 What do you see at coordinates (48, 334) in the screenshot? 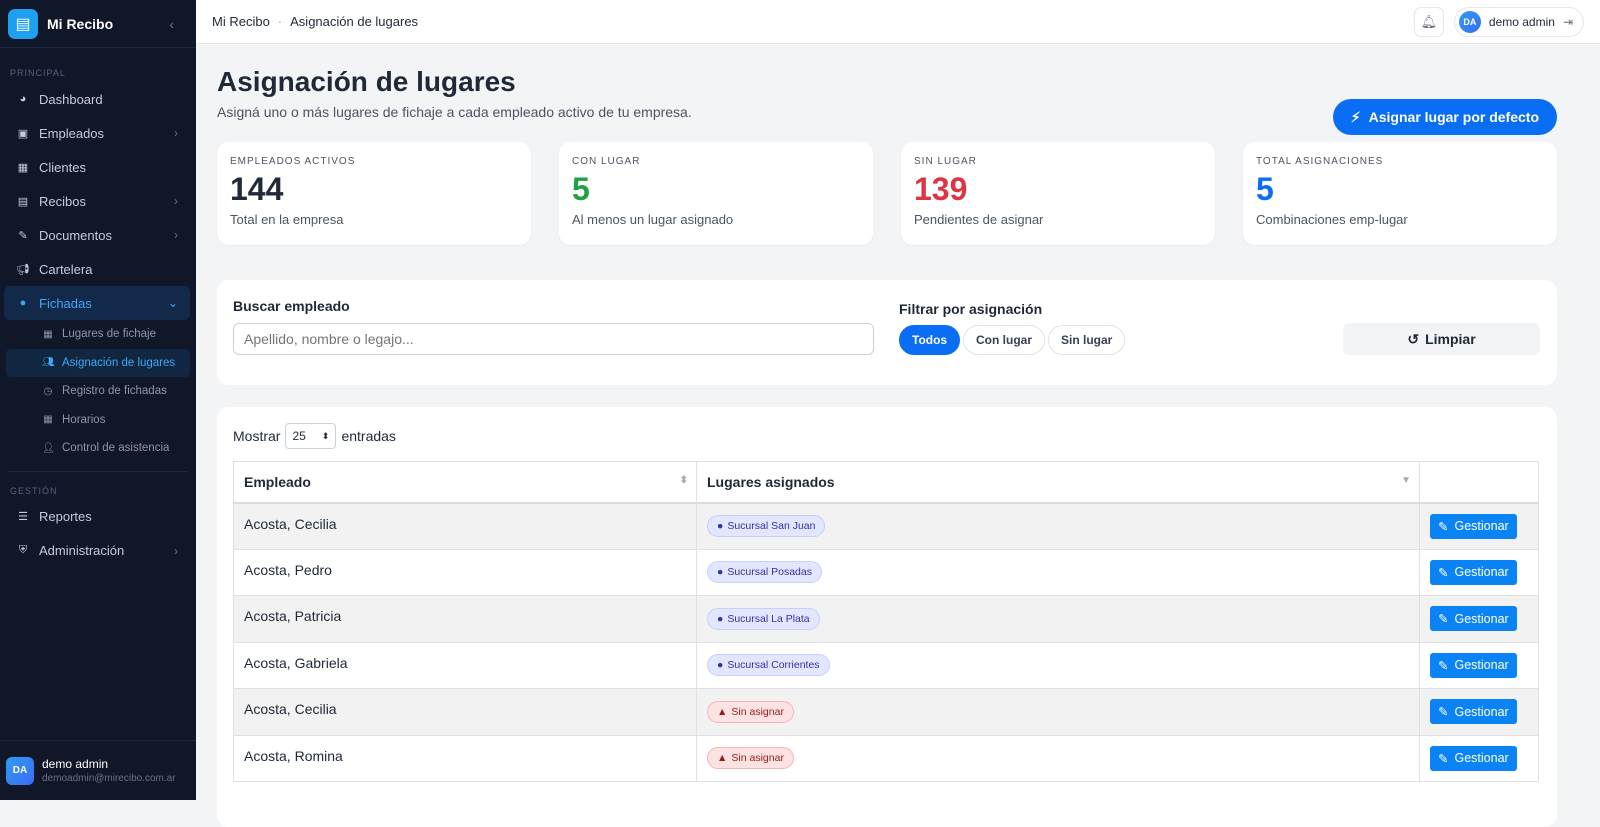
I see `building-icon: ▦` at bounding box center [48, 334].